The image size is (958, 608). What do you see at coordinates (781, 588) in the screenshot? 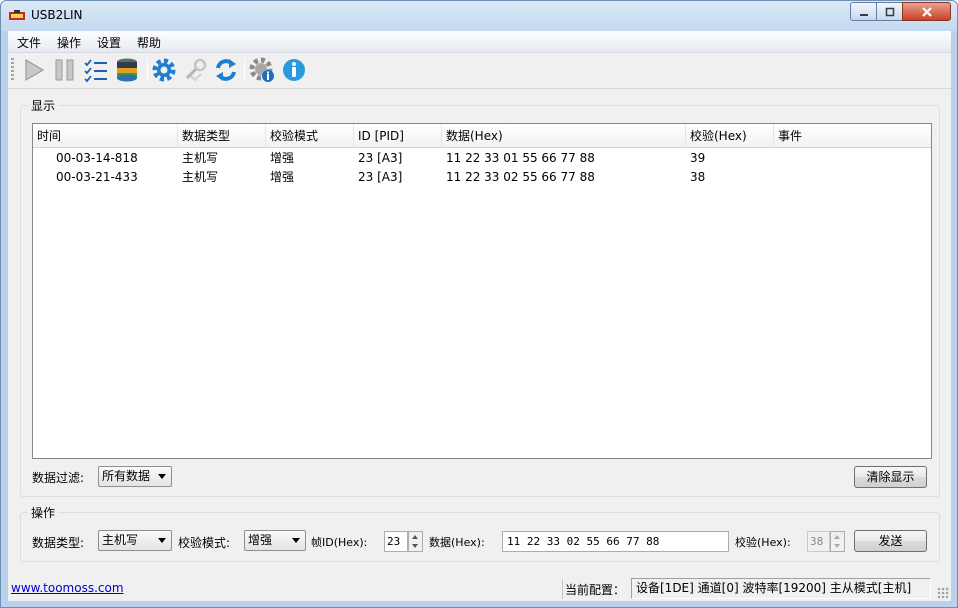
I see `current-config-value: 设备[1DE] 通道[0] 波特率[19200] 主从模式[主机]` at bounding box center [781, 588].